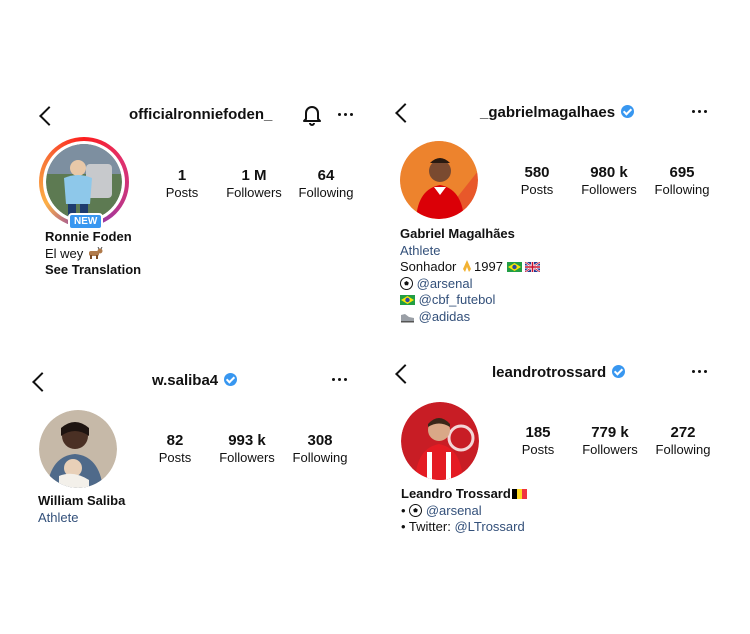 The image size is (750, 634). What do you see at coordinates (464, 527) in the screenshot?
I see `bio-link-twitter: • Twitter: @LTrossard` at bounding box center [464, 527].